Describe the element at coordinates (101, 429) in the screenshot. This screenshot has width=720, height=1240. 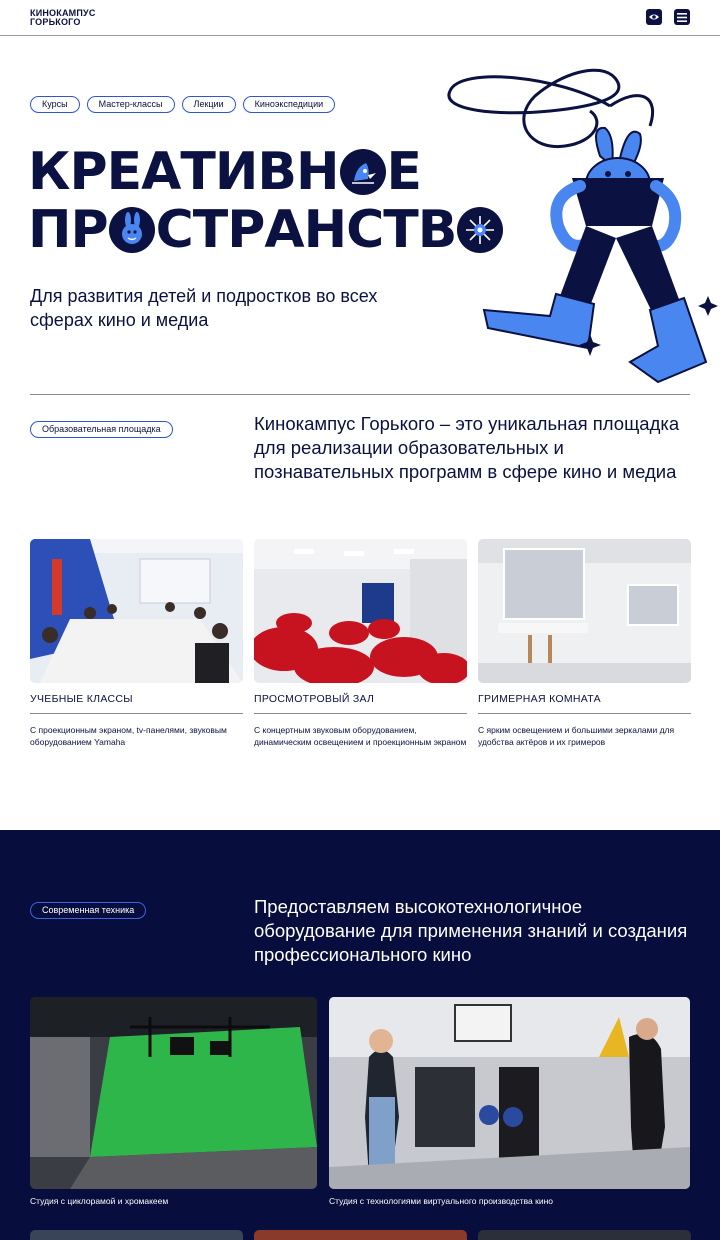
I see `intro-pill: Образовательная площадка` at that location.